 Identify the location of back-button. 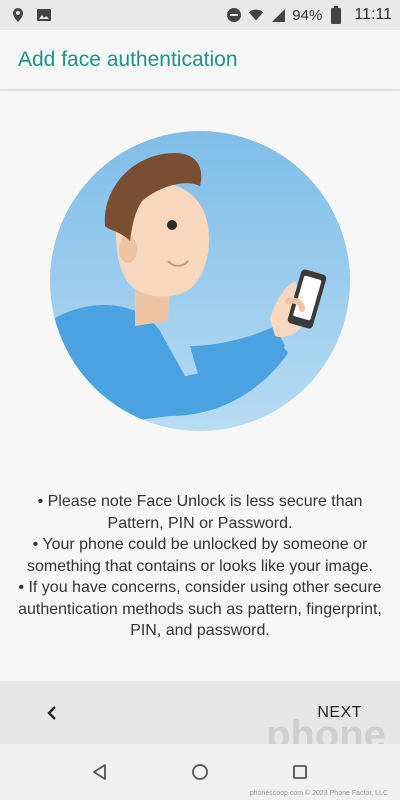
(52, 713).